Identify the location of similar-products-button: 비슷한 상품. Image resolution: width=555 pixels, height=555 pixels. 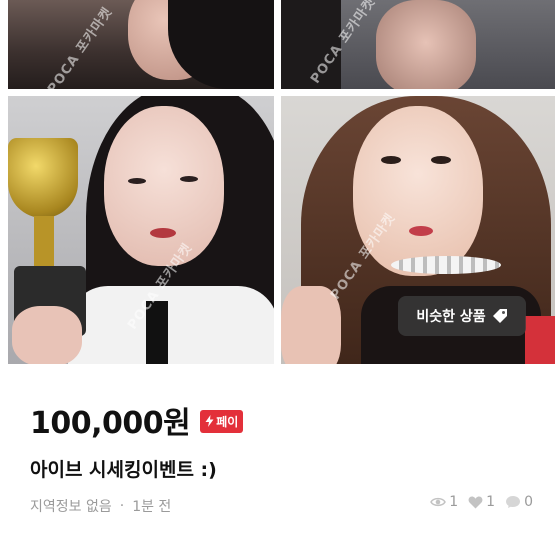
(462, 316).